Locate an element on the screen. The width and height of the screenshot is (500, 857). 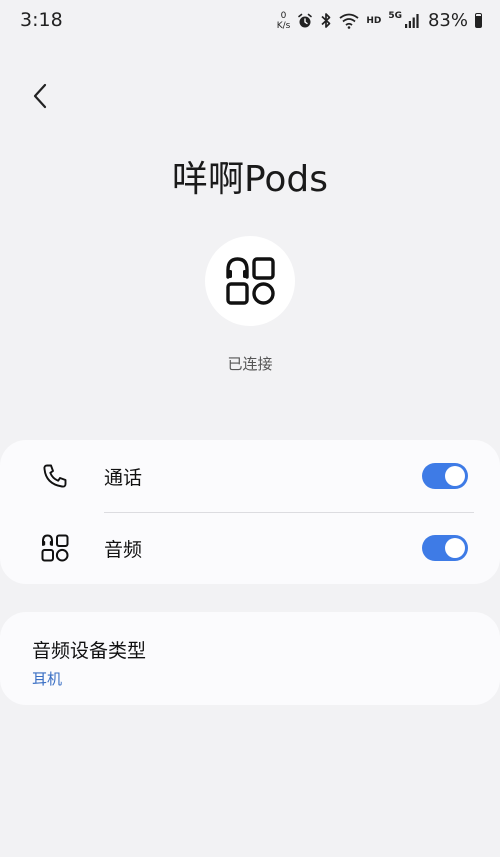
alarm-icon is located at coordinates (305, 21).